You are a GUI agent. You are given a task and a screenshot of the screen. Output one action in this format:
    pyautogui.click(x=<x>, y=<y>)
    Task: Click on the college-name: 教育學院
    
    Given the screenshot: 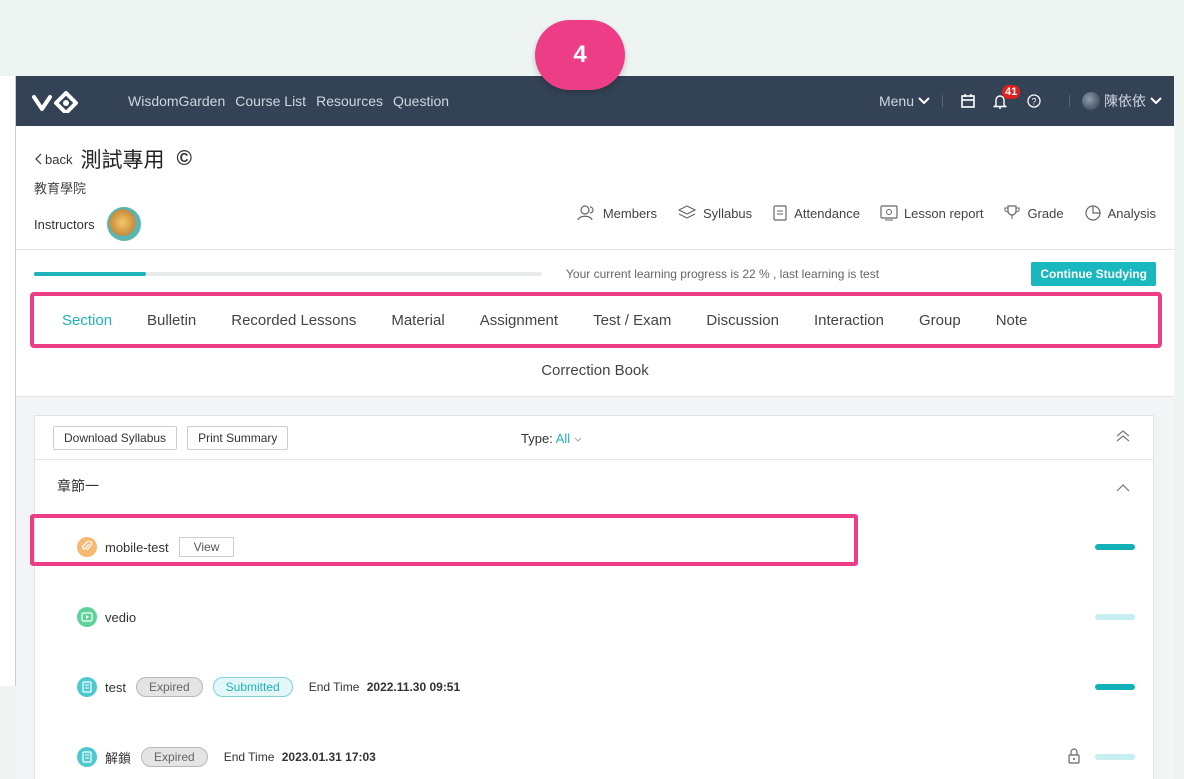 What is the action you would take?
    pyautogui.click(x=60, y=188)
    